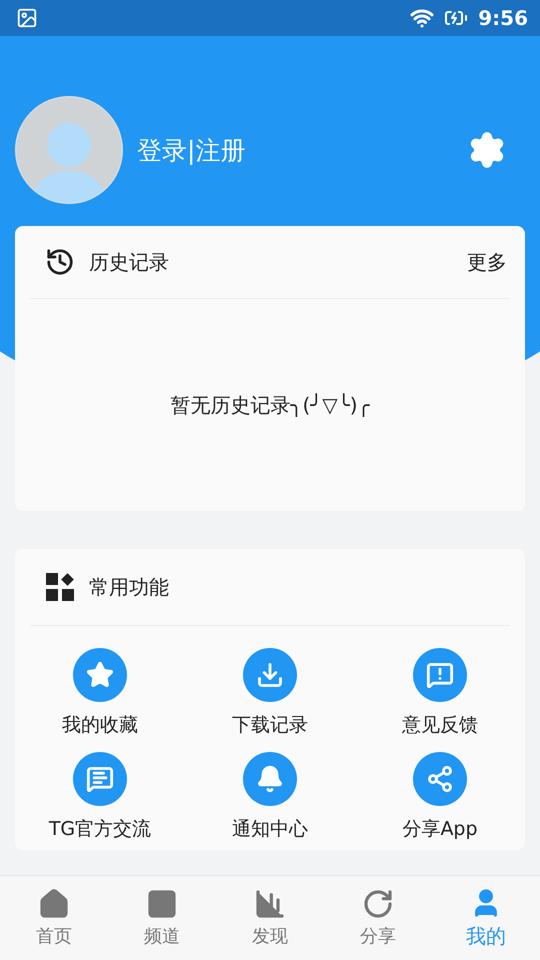 The width and height of the screenshot is (540, 960). I want to click on star-icon, so click(100, 675).